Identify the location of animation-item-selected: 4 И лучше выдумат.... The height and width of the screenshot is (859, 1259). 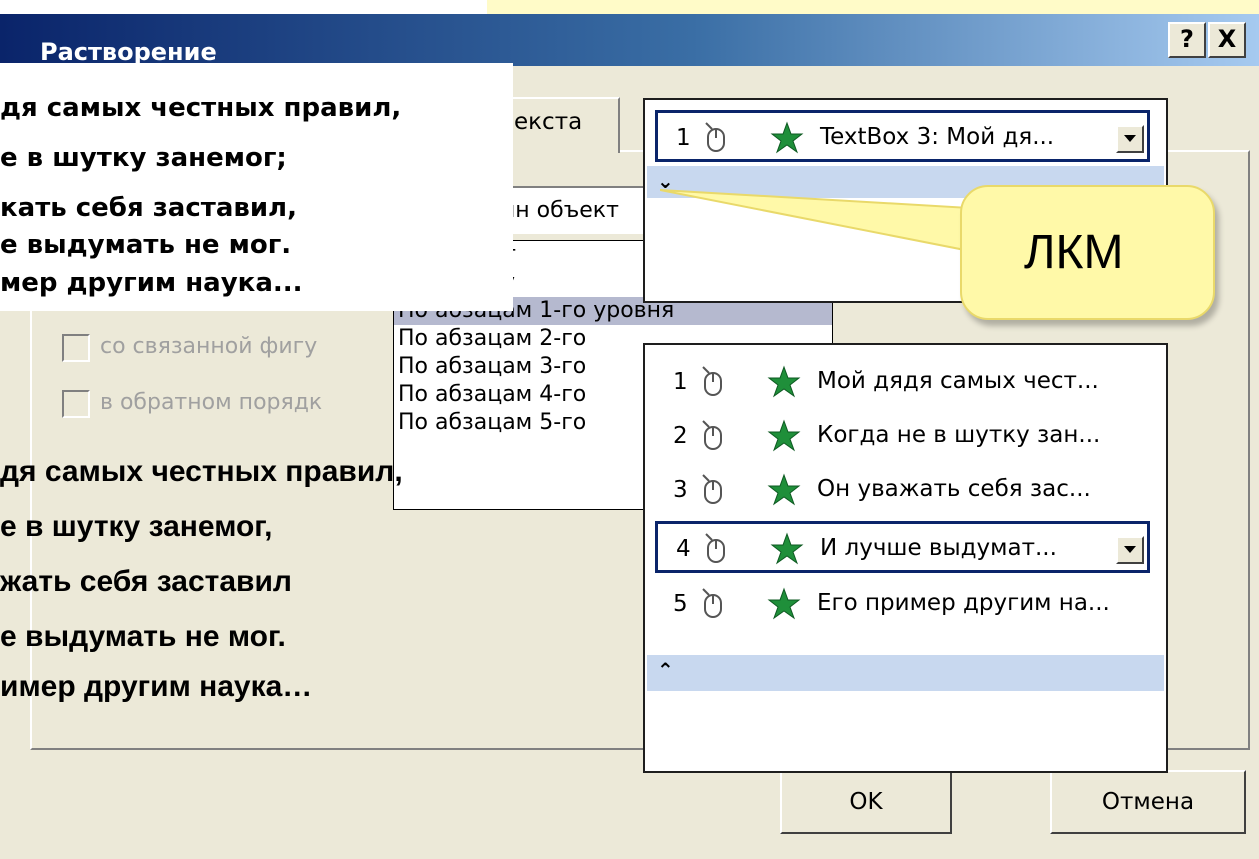
(902, 547).